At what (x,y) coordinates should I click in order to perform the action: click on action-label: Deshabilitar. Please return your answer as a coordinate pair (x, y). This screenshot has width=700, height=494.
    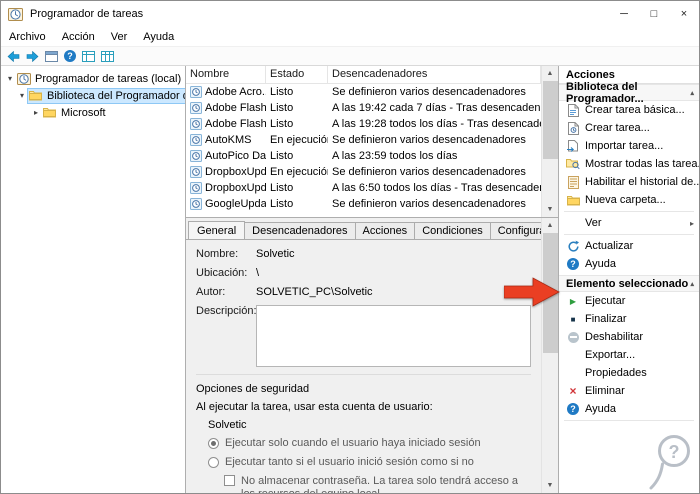
    Looking at the image, I should click on (614, 337).